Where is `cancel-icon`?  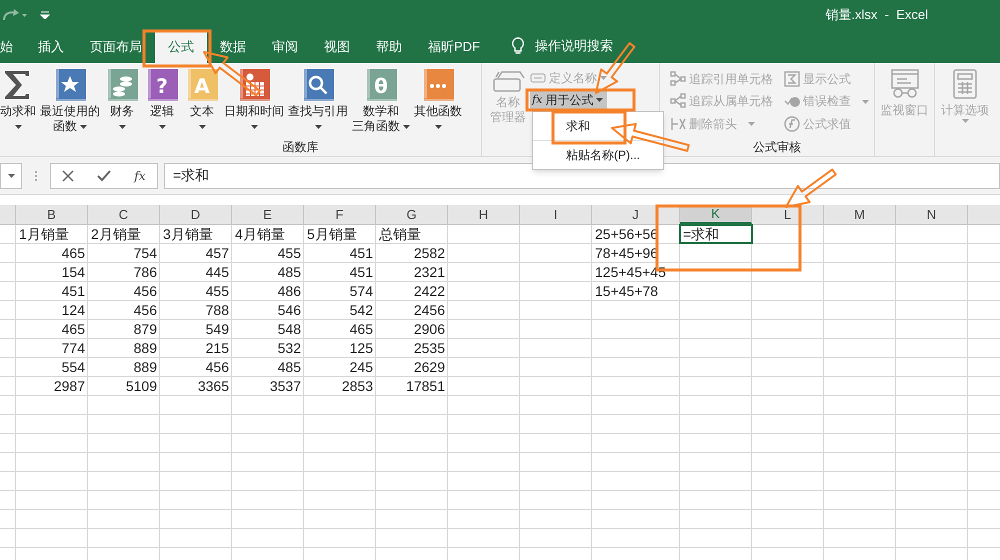 cancel-icon is located at coordinates (68, 176).